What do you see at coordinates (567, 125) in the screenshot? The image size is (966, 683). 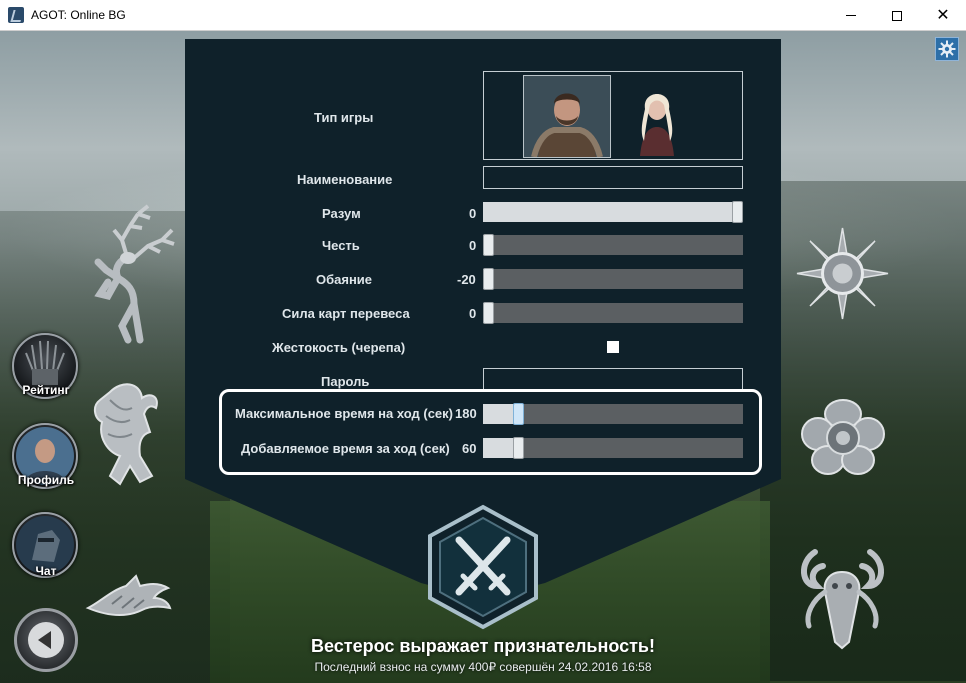 I see `stark-portrait-icon` at bounding box center [567, 125].